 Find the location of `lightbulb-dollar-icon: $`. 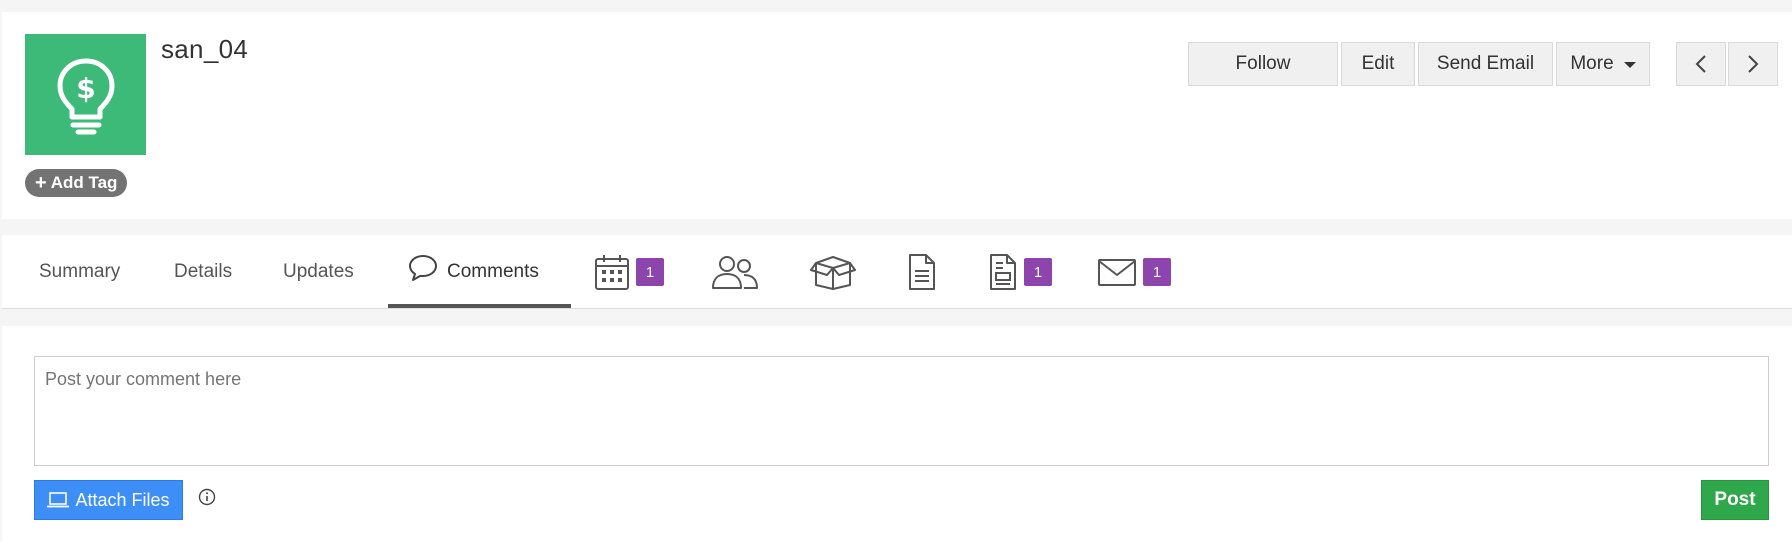

lightbulb-dollar-icon: $ is located at coordinates (85, 96).